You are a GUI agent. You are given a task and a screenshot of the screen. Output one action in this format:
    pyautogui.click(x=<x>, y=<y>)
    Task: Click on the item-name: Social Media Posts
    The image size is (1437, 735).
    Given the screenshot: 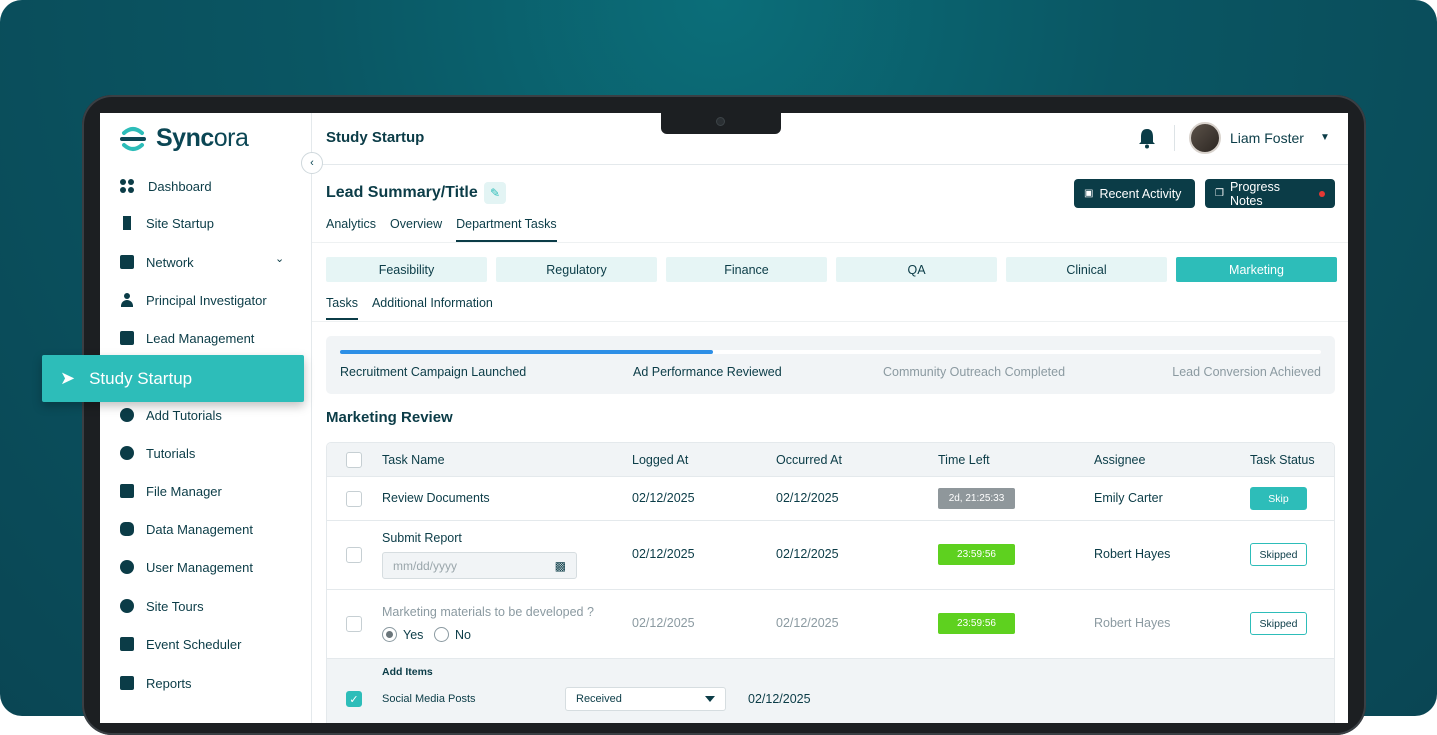 What is the action you would take?
    pyautogui.click(x=429, y=699)
    